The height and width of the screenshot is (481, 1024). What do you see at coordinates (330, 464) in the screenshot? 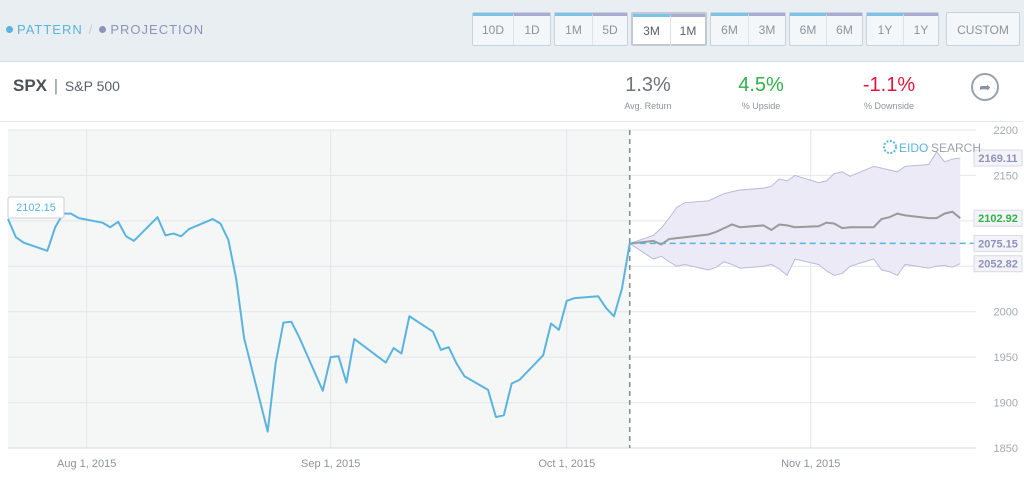
I see `x-tick-label: Sep 1, 2015` at bounding box center [330, 464].